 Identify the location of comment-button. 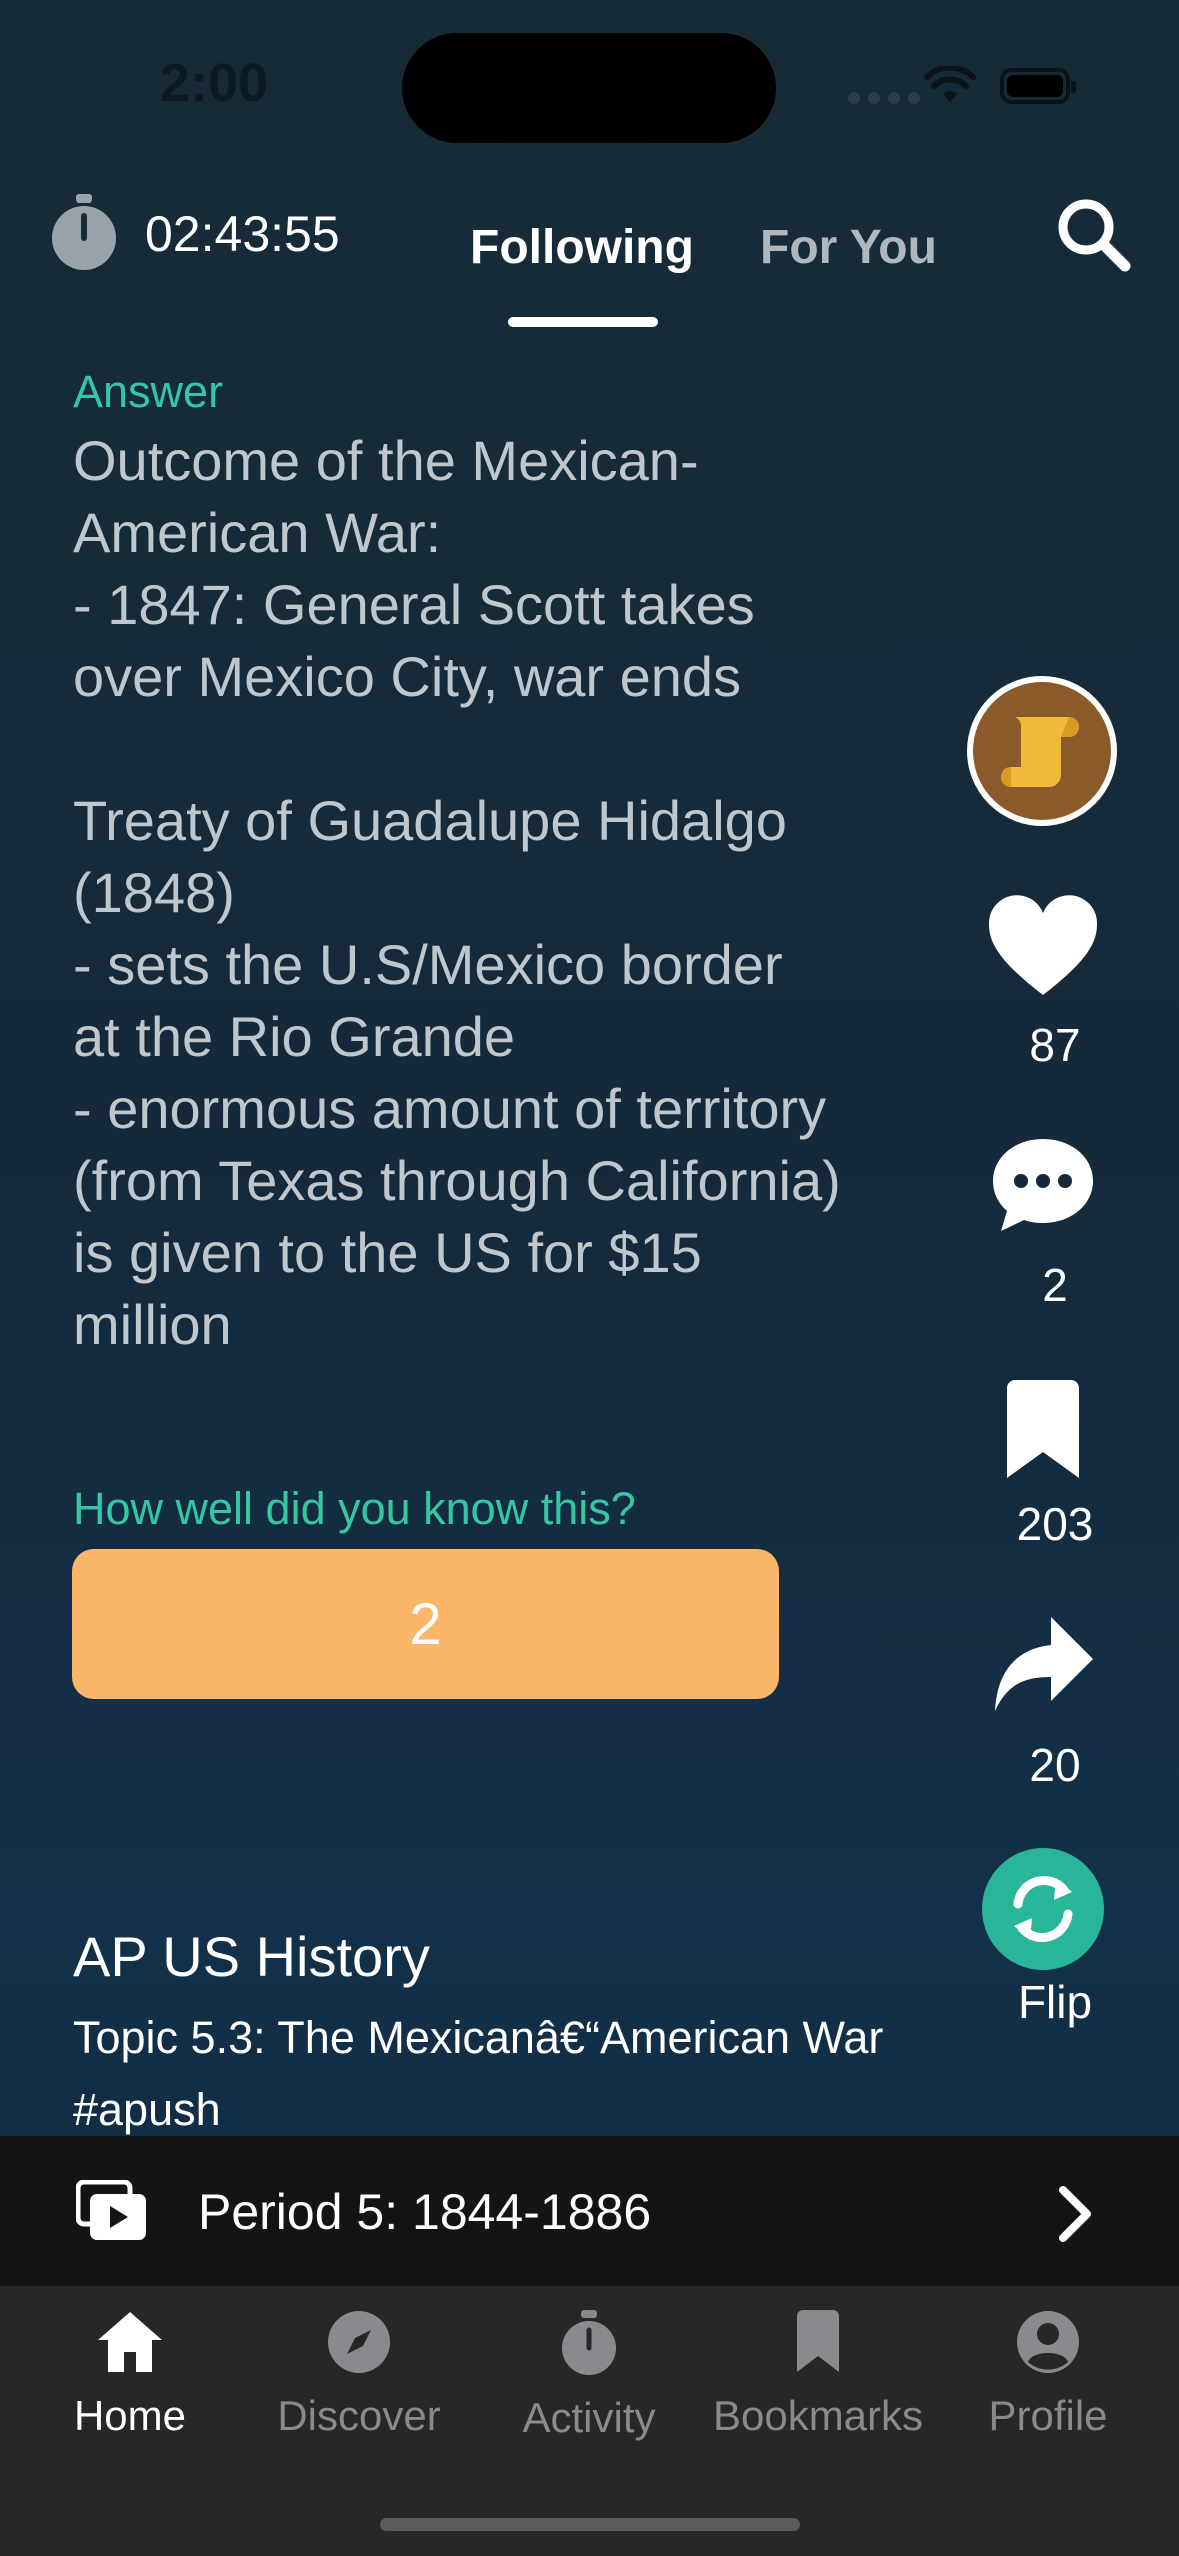
(1043, 1185).